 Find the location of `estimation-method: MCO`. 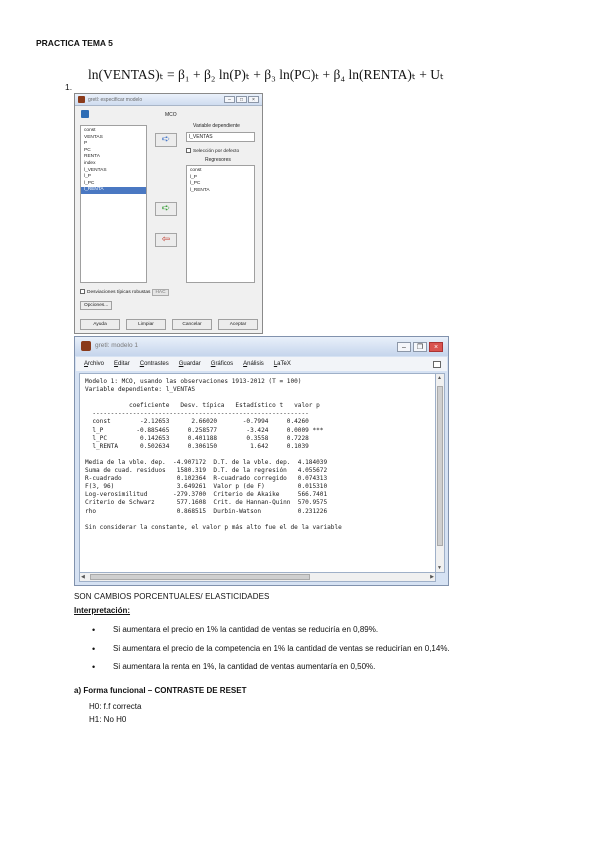

estimation-method: MCO is located at coordinates (171, 115).